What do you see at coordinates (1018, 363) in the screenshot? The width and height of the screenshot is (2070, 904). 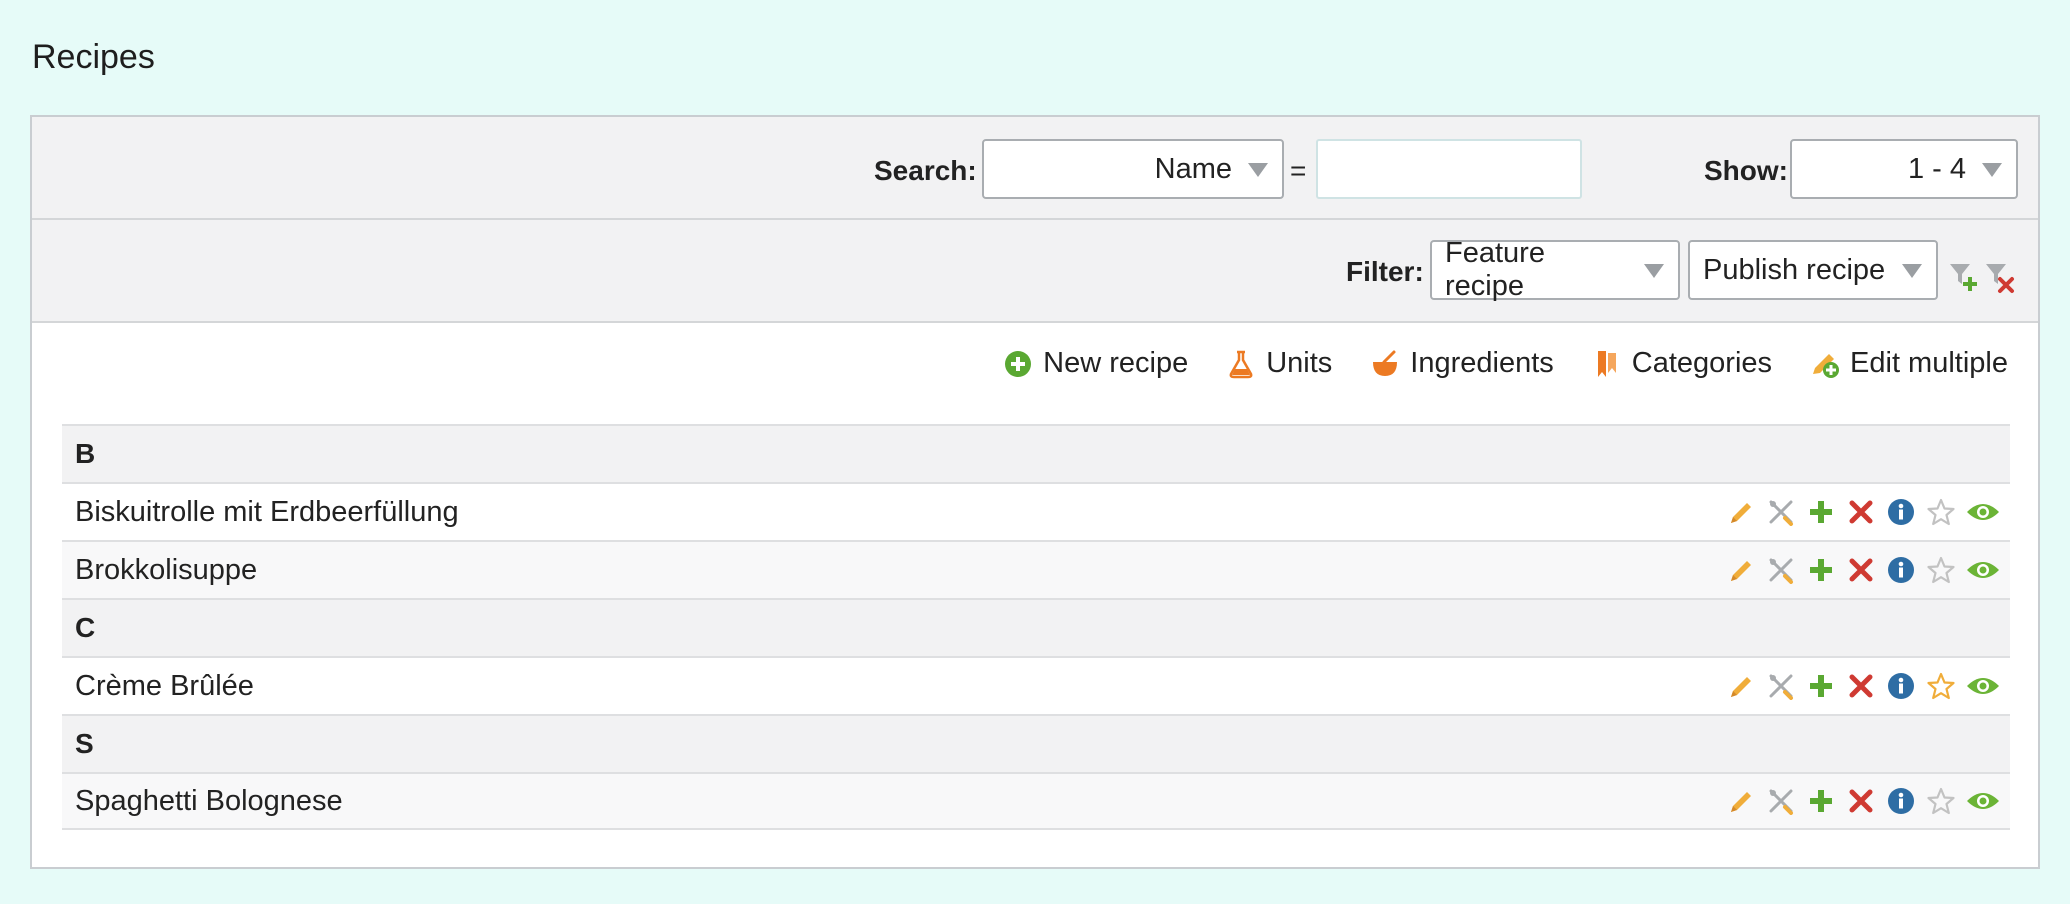 I see `add-circle-icon` at bounding box center [1018, 363].